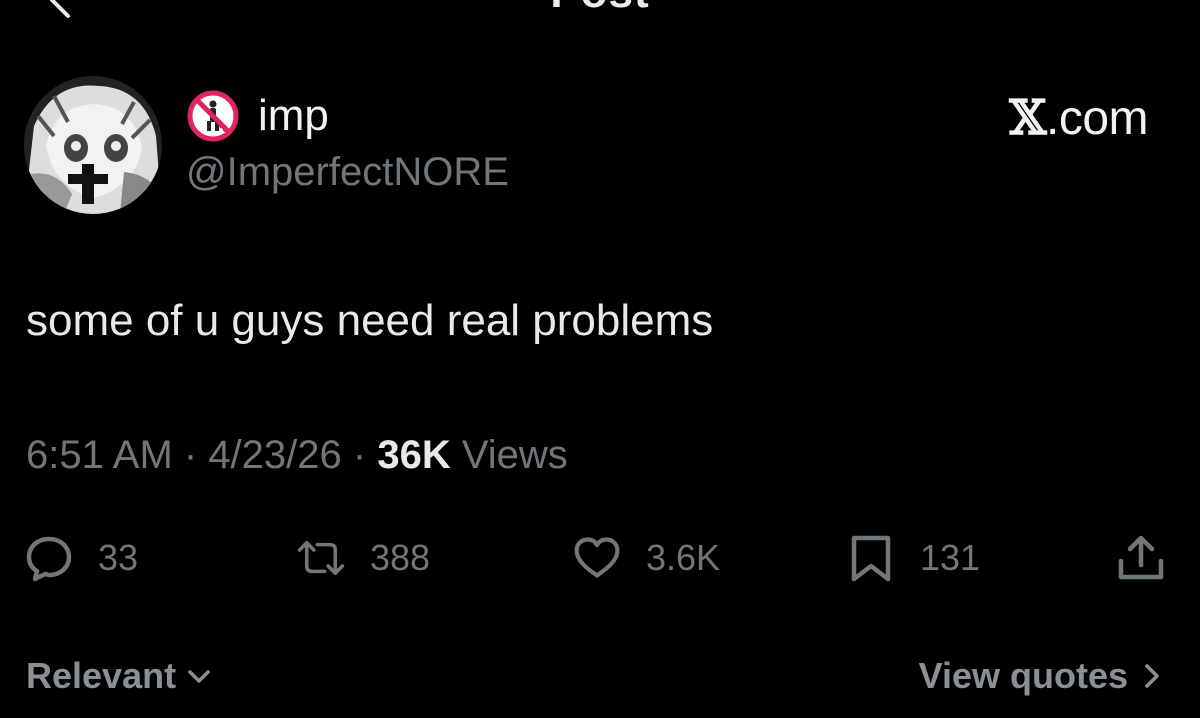 Image resolution: width=1200 pixels, height=718 pixels. I want to click on action-bar: 33 388 3.6K 131, so click(600, 558).